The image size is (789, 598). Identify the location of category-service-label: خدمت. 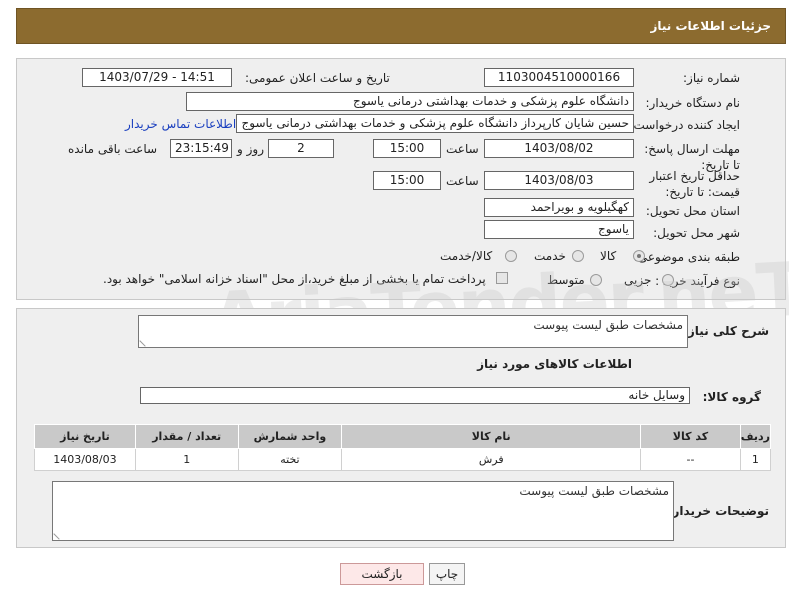
(550, 256).